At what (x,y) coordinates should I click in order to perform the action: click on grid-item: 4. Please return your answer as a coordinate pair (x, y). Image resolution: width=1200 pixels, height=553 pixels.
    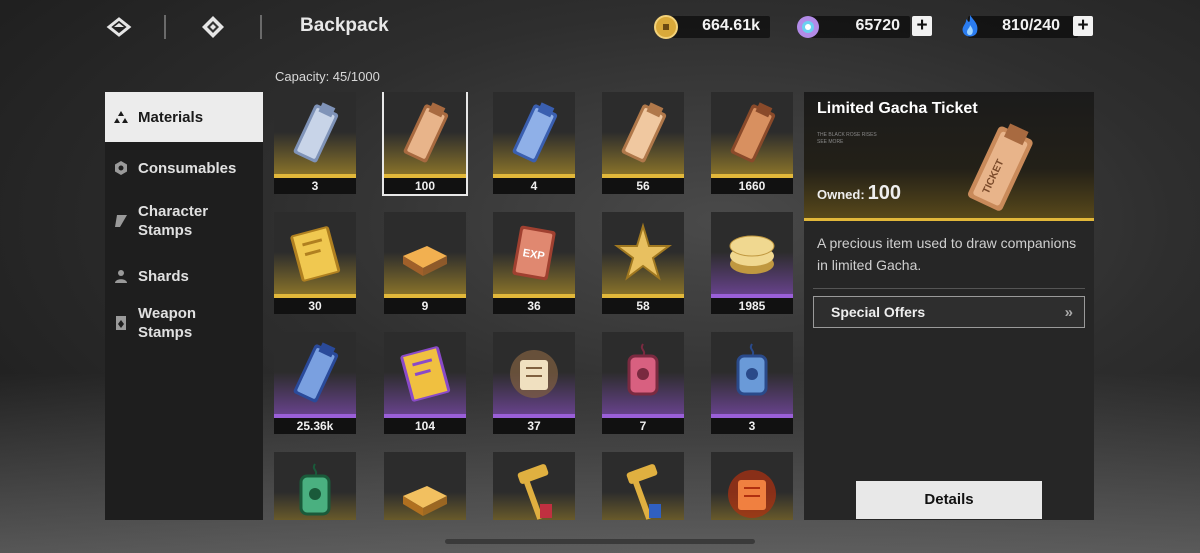
    Looking at the image, I should click on (534, 143).